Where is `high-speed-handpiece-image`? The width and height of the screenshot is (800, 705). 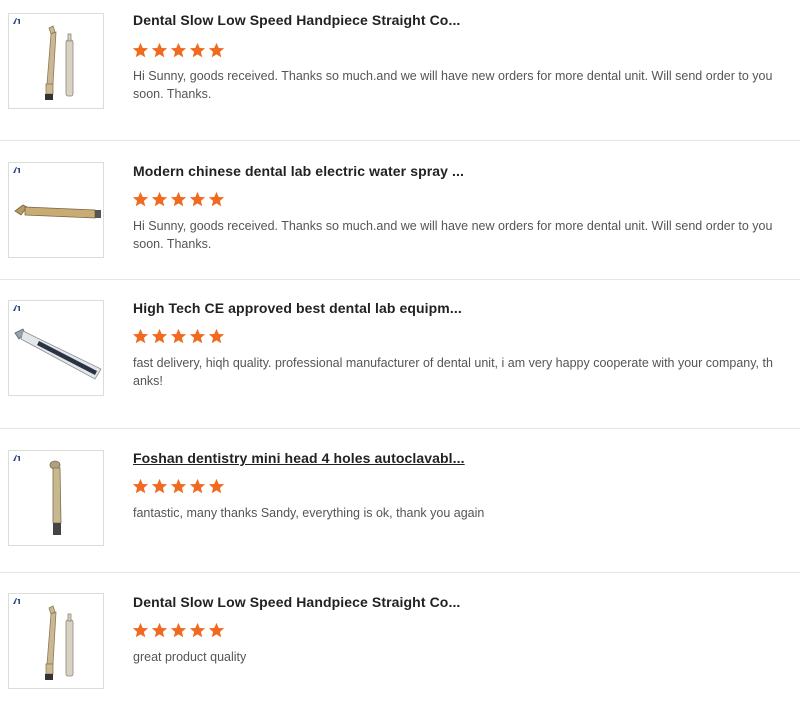
high-speed-handpiece-image is located at coordinates (57, 211).